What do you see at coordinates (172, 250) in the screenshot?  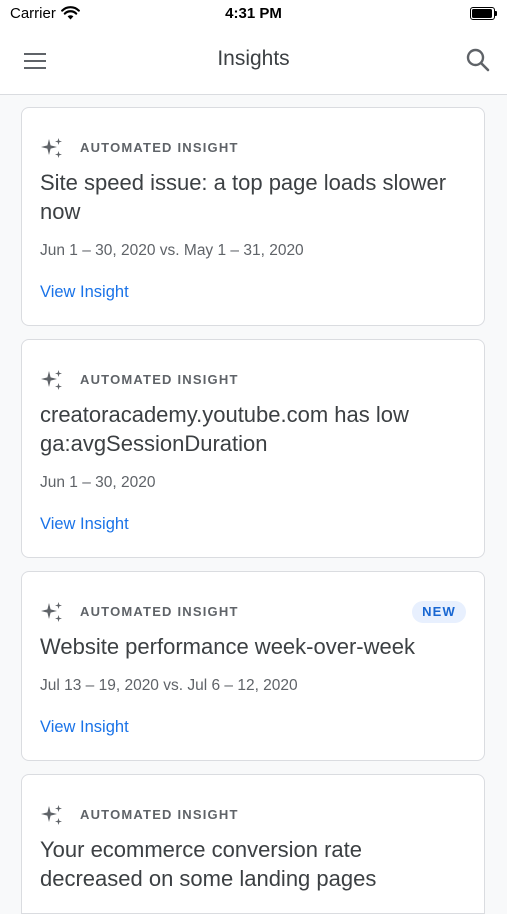 I see `insight-date-range: Jun 1 – 30, 2020 vs. May 1 – 31, 2020` at bounding box center [172, 250].